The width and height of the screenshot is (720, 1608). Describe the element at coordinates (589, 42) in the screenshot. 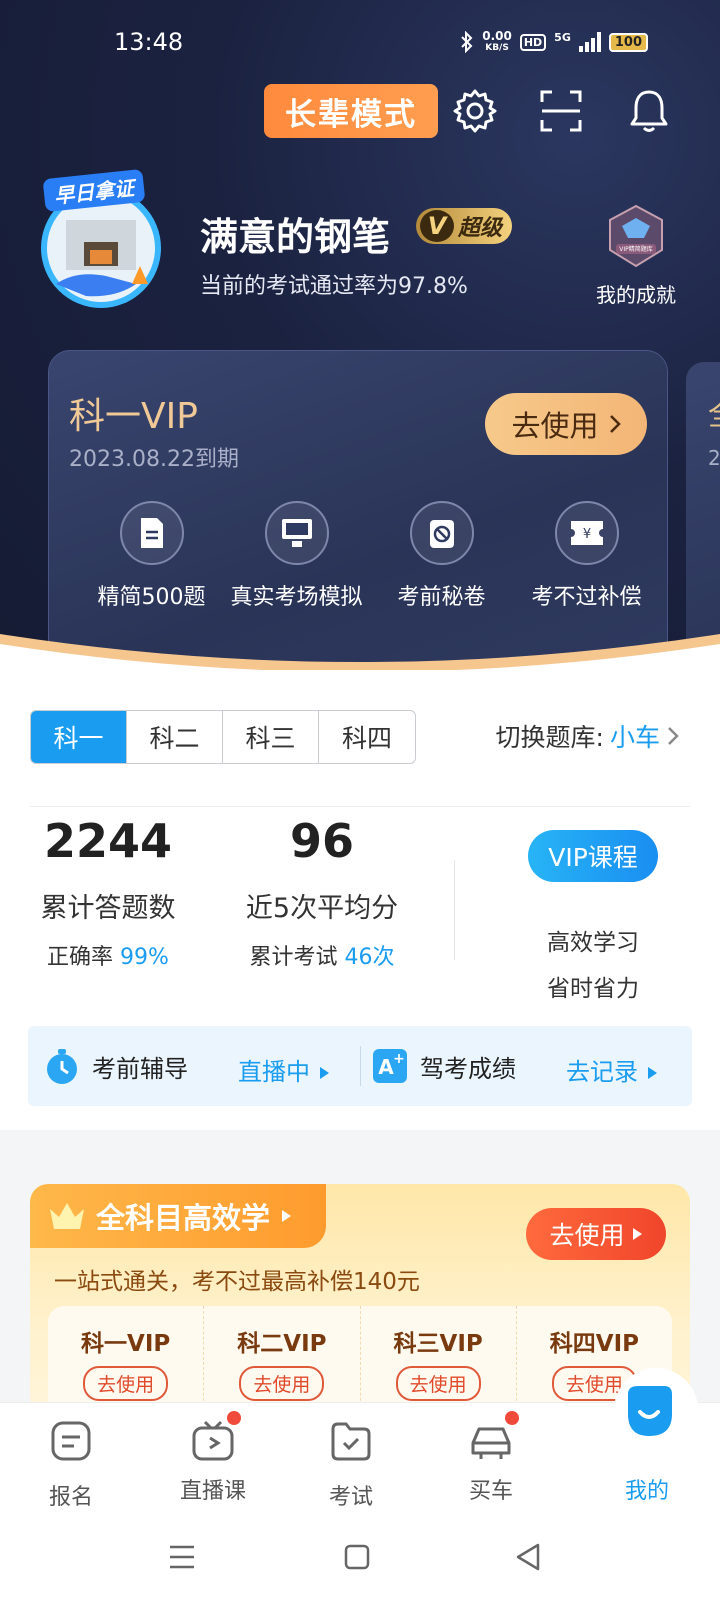

I see `signal-icon` at that location.